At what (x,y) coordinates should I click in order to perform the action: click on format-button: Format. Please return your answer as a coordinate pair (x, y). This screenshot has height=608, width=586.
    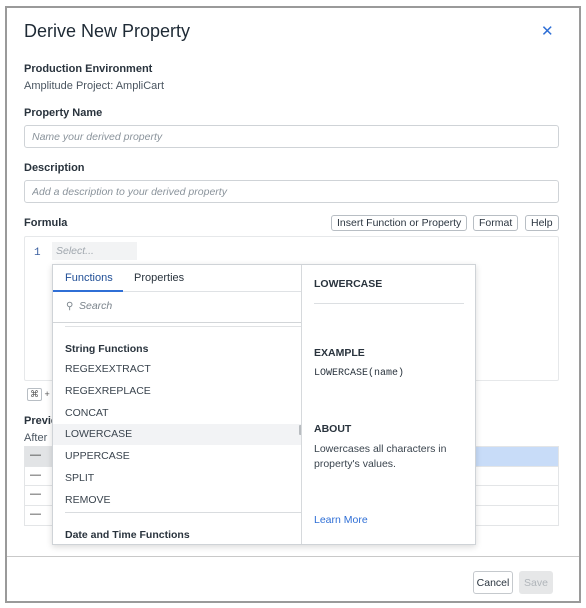
    Looking at the image, I should click on (496, 223).